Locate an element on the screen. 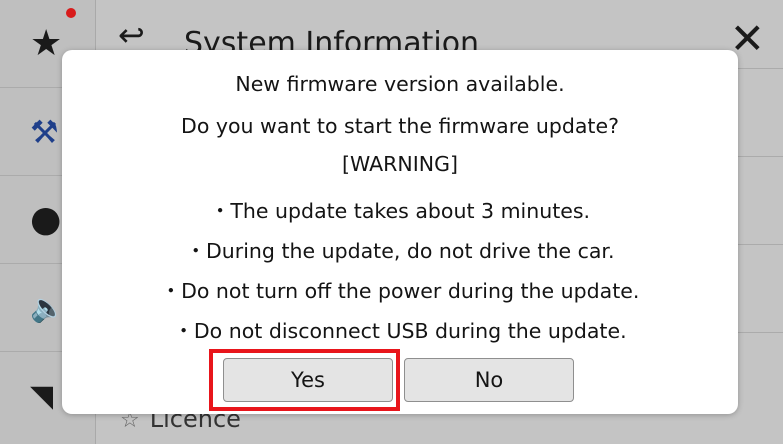  tools-icon: ⚒ is located at coordinates (44, 131).